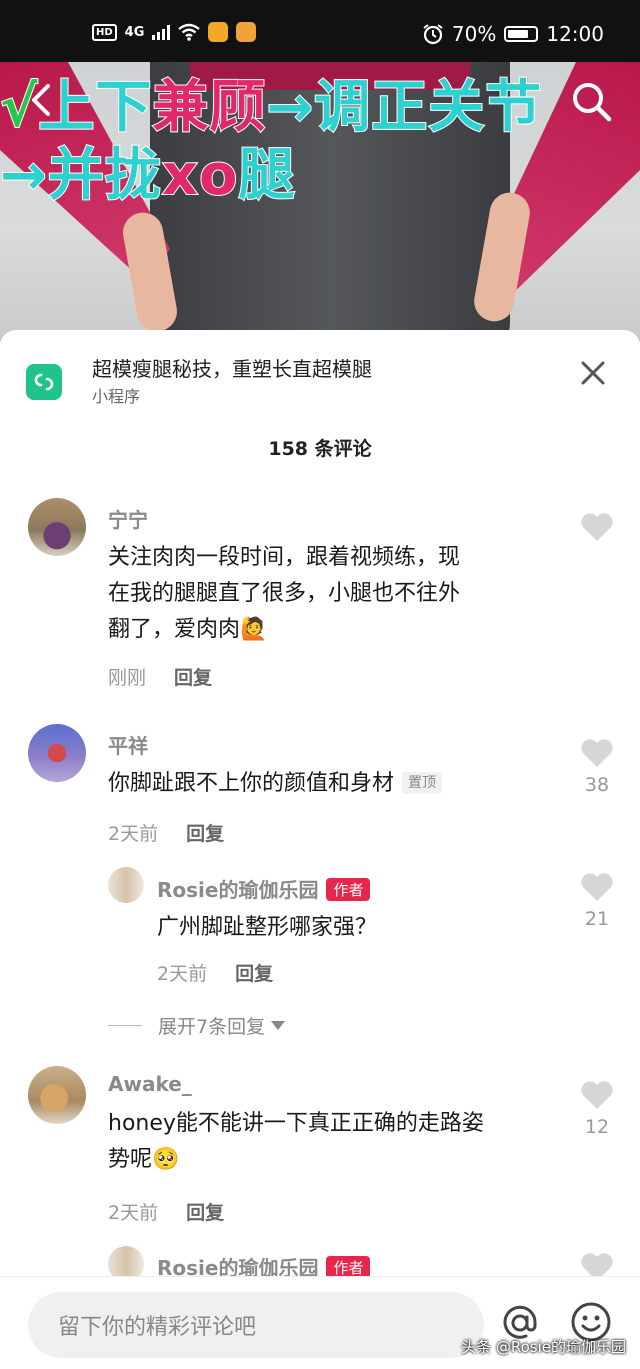  What do you see at coordinates (433, 34) in the screenshot?
I see `alarm-icon` at bounding box center [433, 34].